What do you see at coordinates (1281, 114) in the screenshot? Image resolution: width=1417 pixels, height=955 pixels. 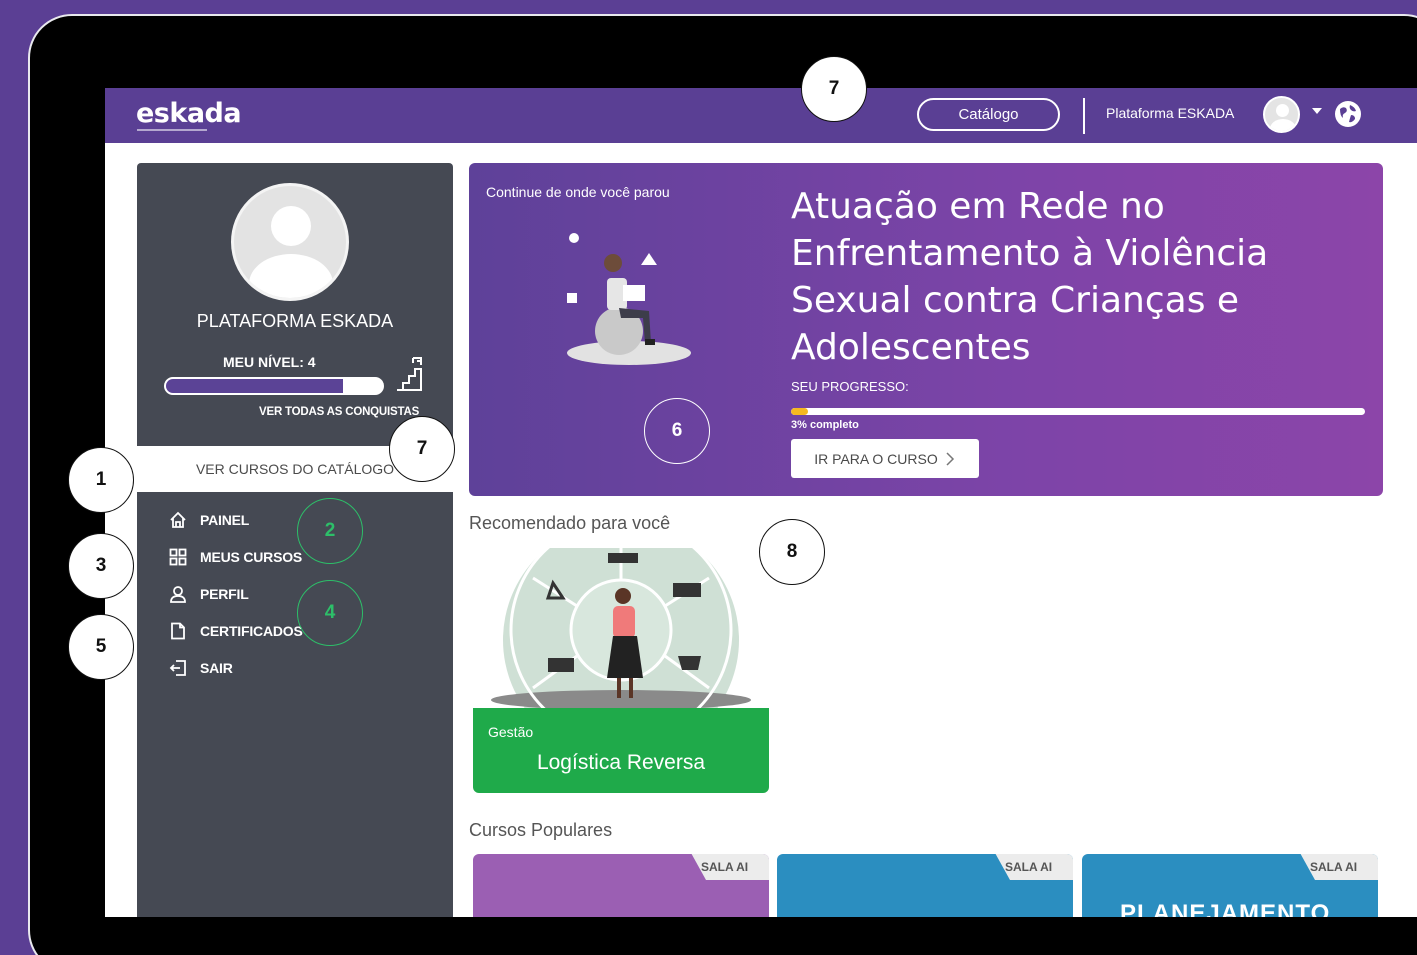 I see `user-avatar` at bounding box center [1281, 114].